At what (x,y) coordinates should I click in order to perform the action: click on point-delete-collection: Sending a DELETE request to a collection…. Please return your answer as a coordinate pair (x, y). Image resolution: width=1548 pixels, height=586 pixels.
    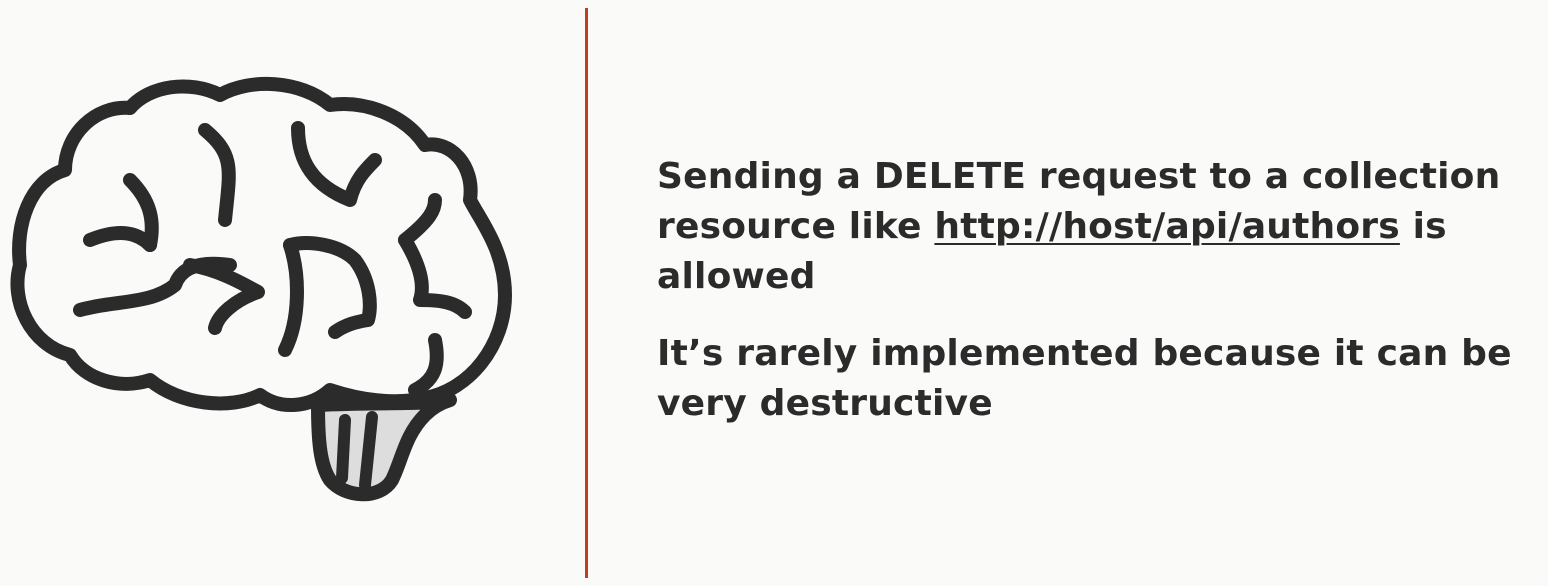
    Looking at the image, I should click on (1097, 227).